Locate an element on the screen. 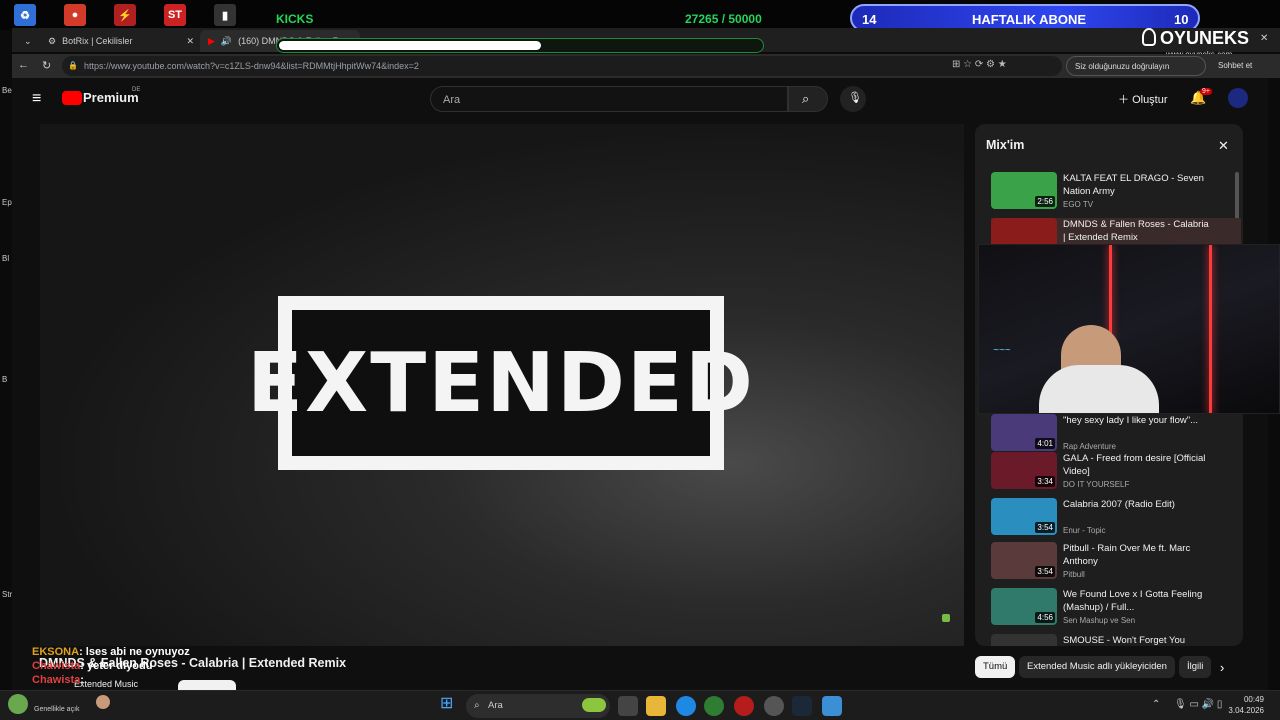 The image size is (1280, 720). search-highlight-icon is located at coordinates (594, 705).